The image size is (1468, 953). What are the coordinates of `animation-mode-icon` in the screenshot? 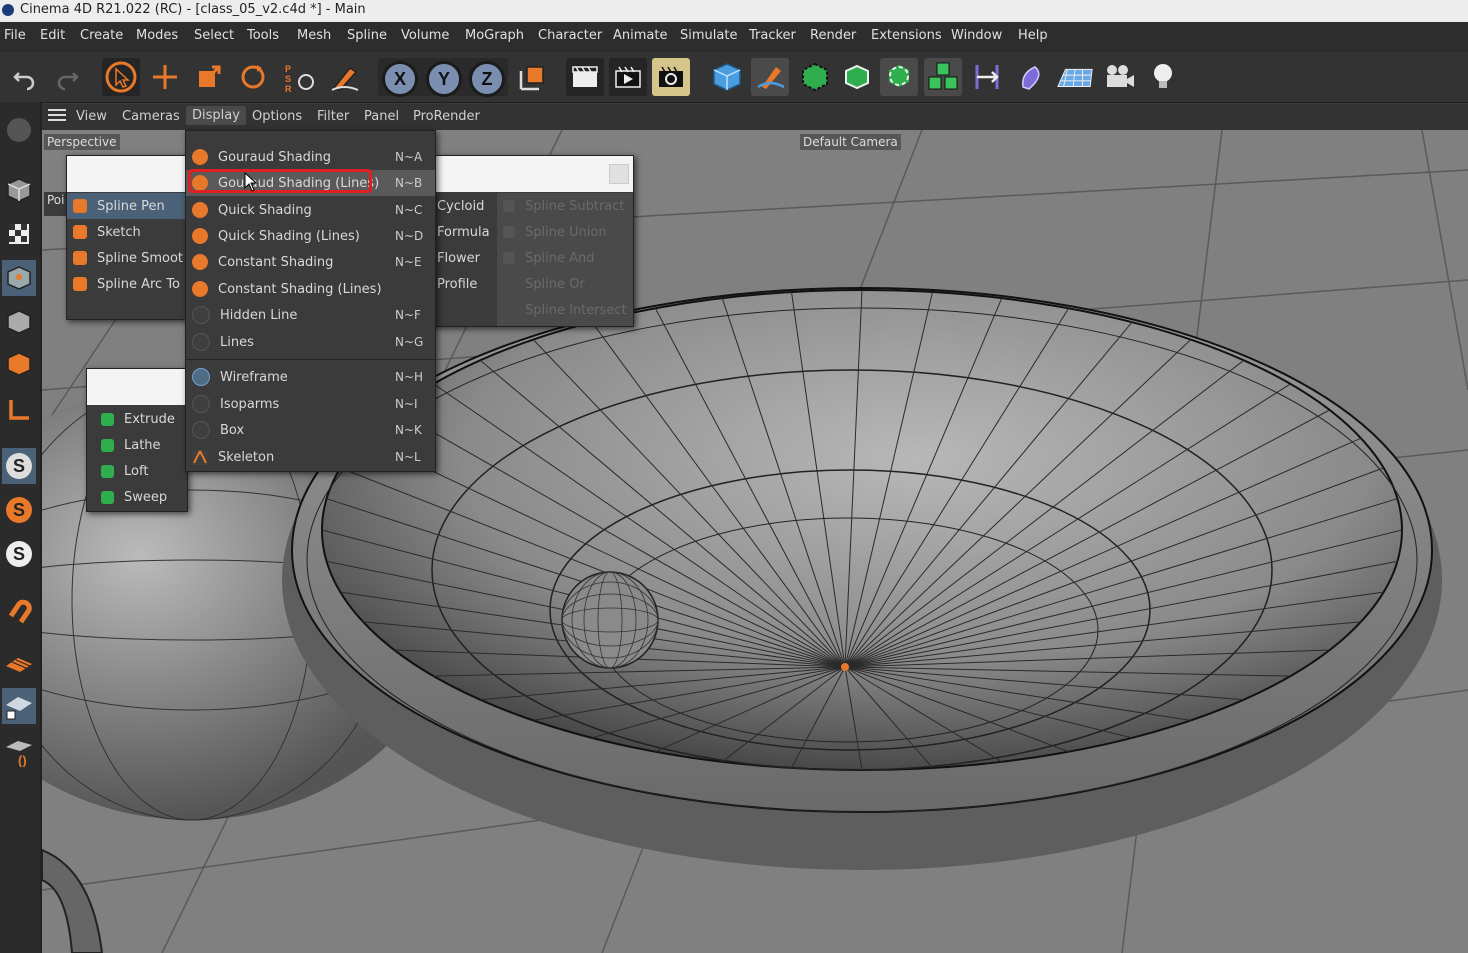 It's located at (19, 364).